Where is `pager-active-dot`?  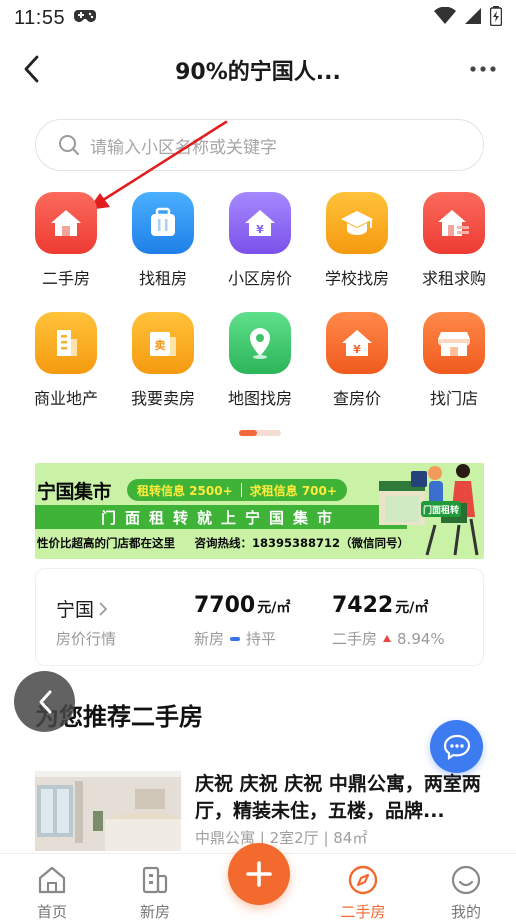 pager-active-dot is located at coordinates (248, 433).